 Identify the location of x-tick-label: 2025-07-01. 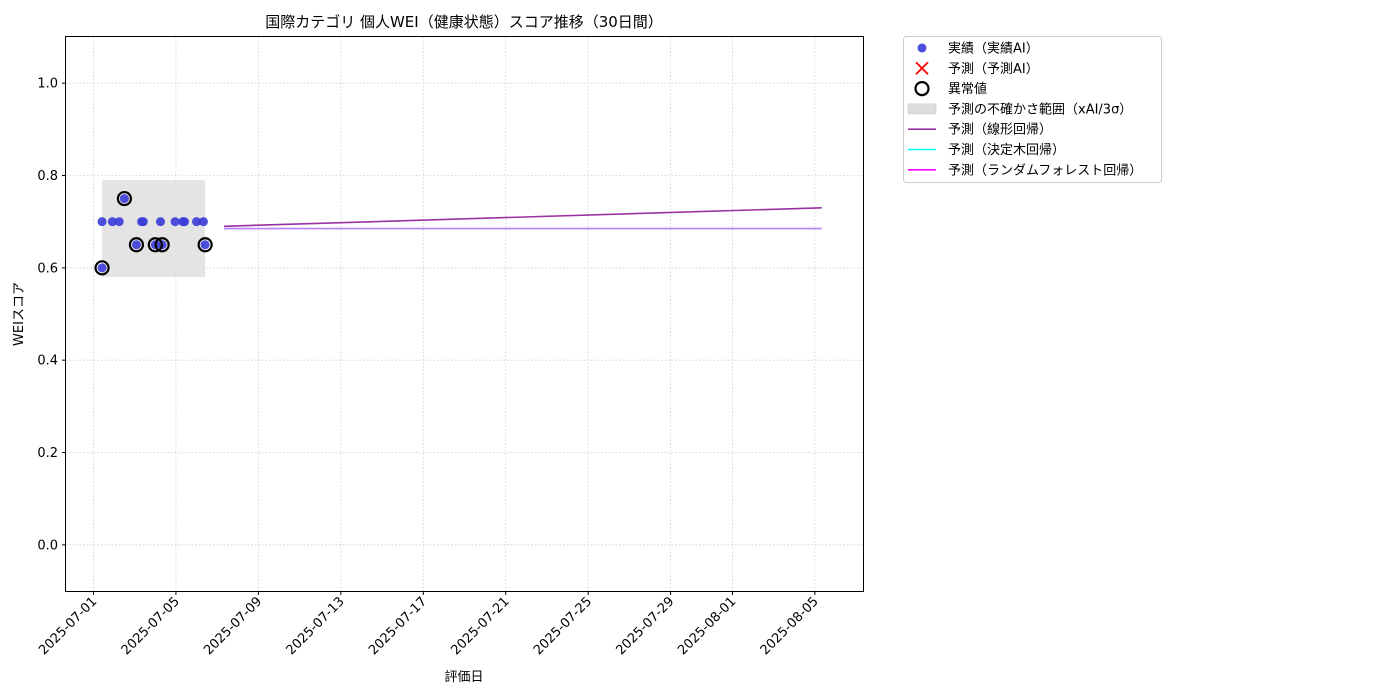
(68, 626).